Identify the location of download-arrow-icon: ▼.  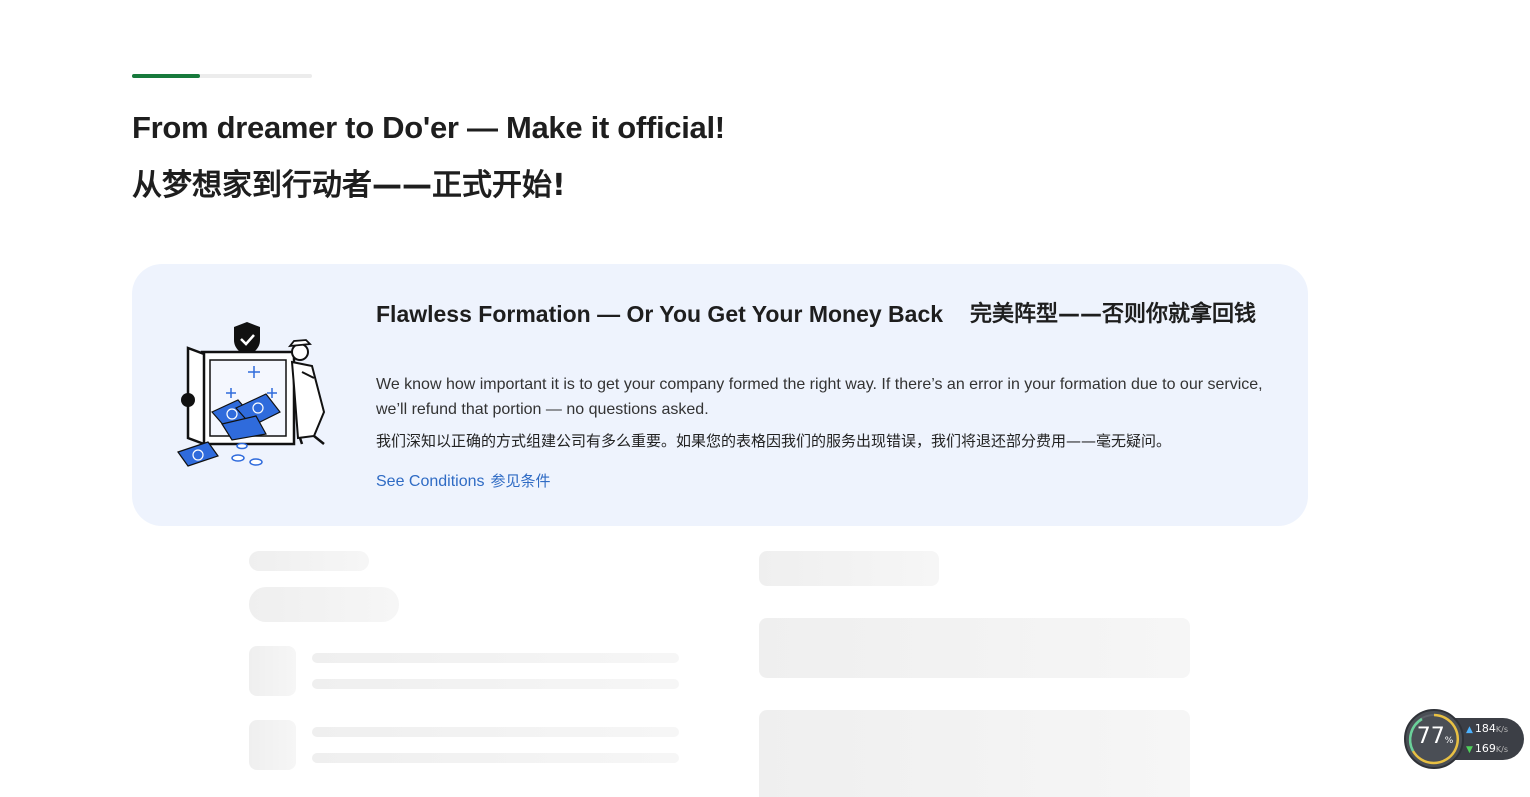
(1469, 750).